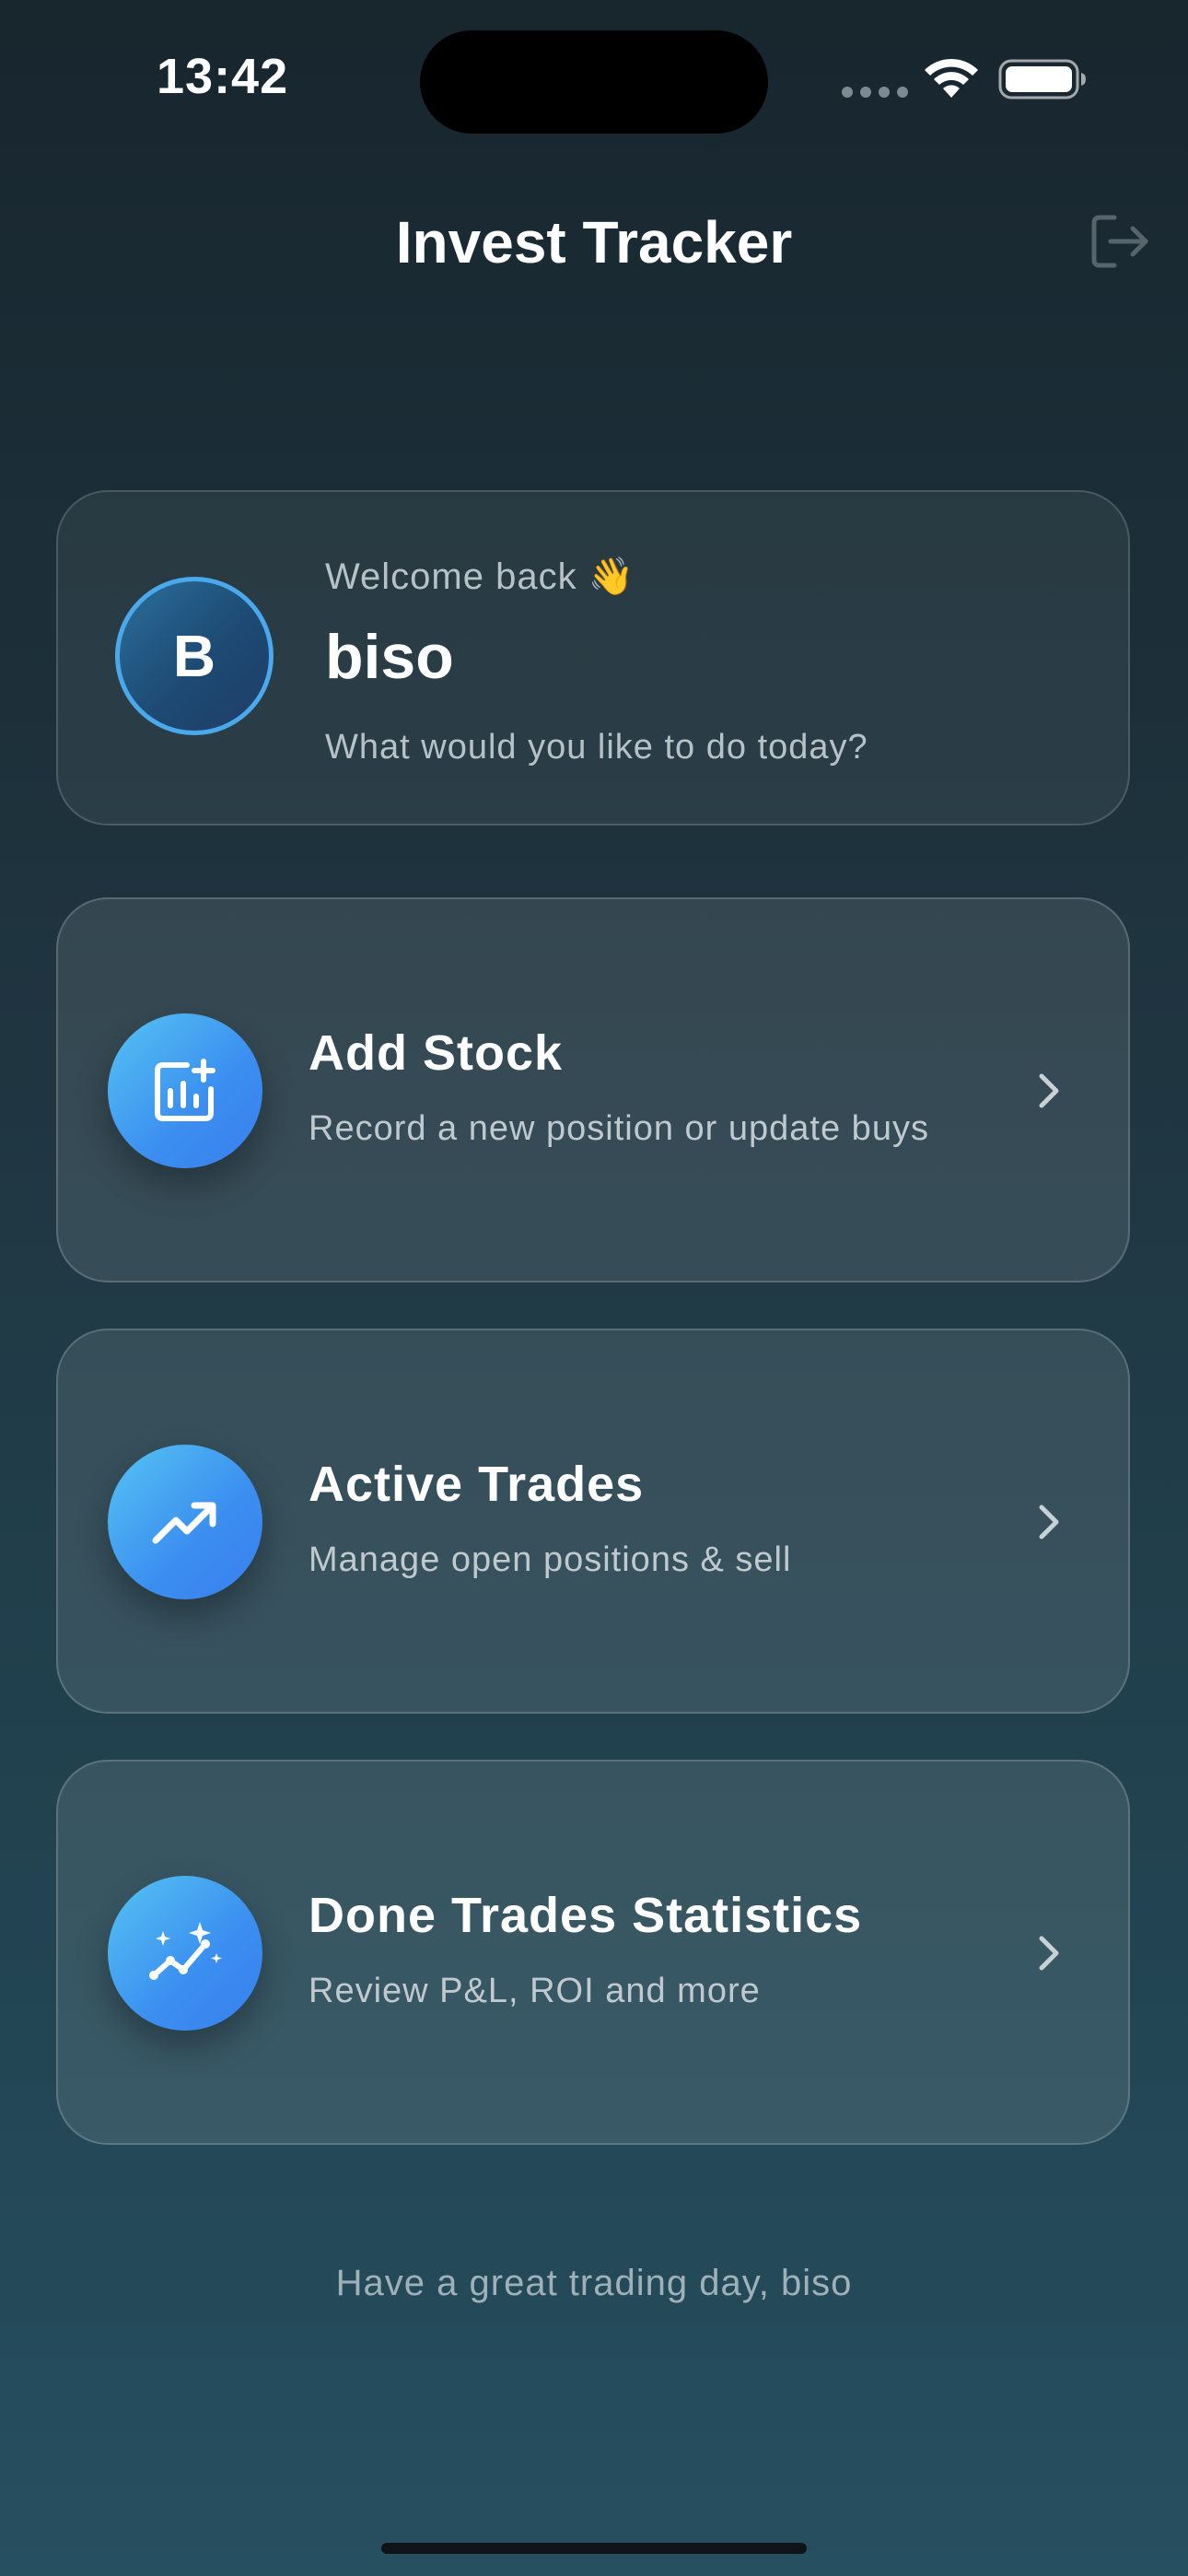 This screenshot has width=1188, height=2576. I want to click on dynamic-island, so click(594, 82).